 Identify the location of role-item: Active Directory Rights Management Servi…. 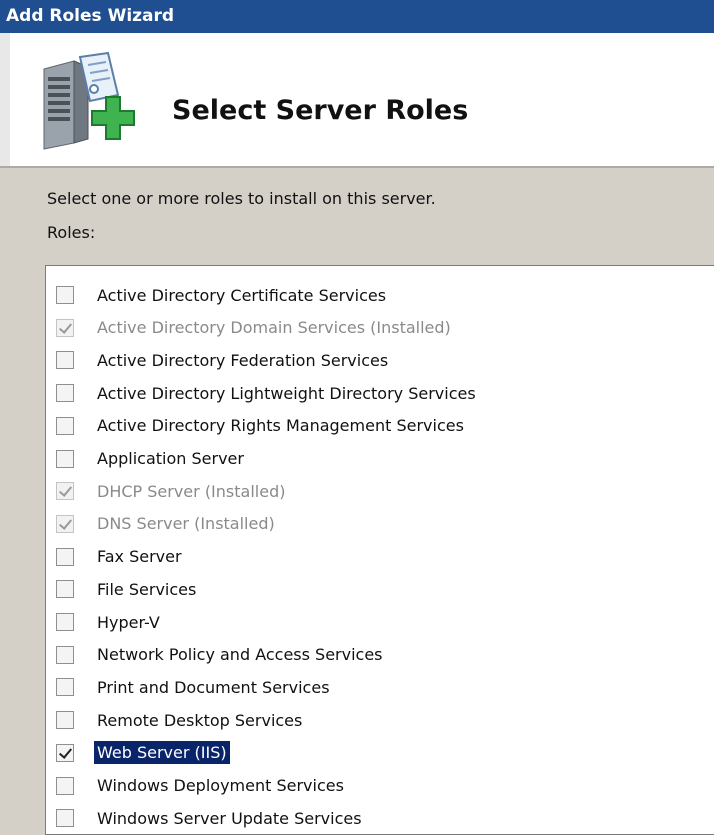
(261, 426).